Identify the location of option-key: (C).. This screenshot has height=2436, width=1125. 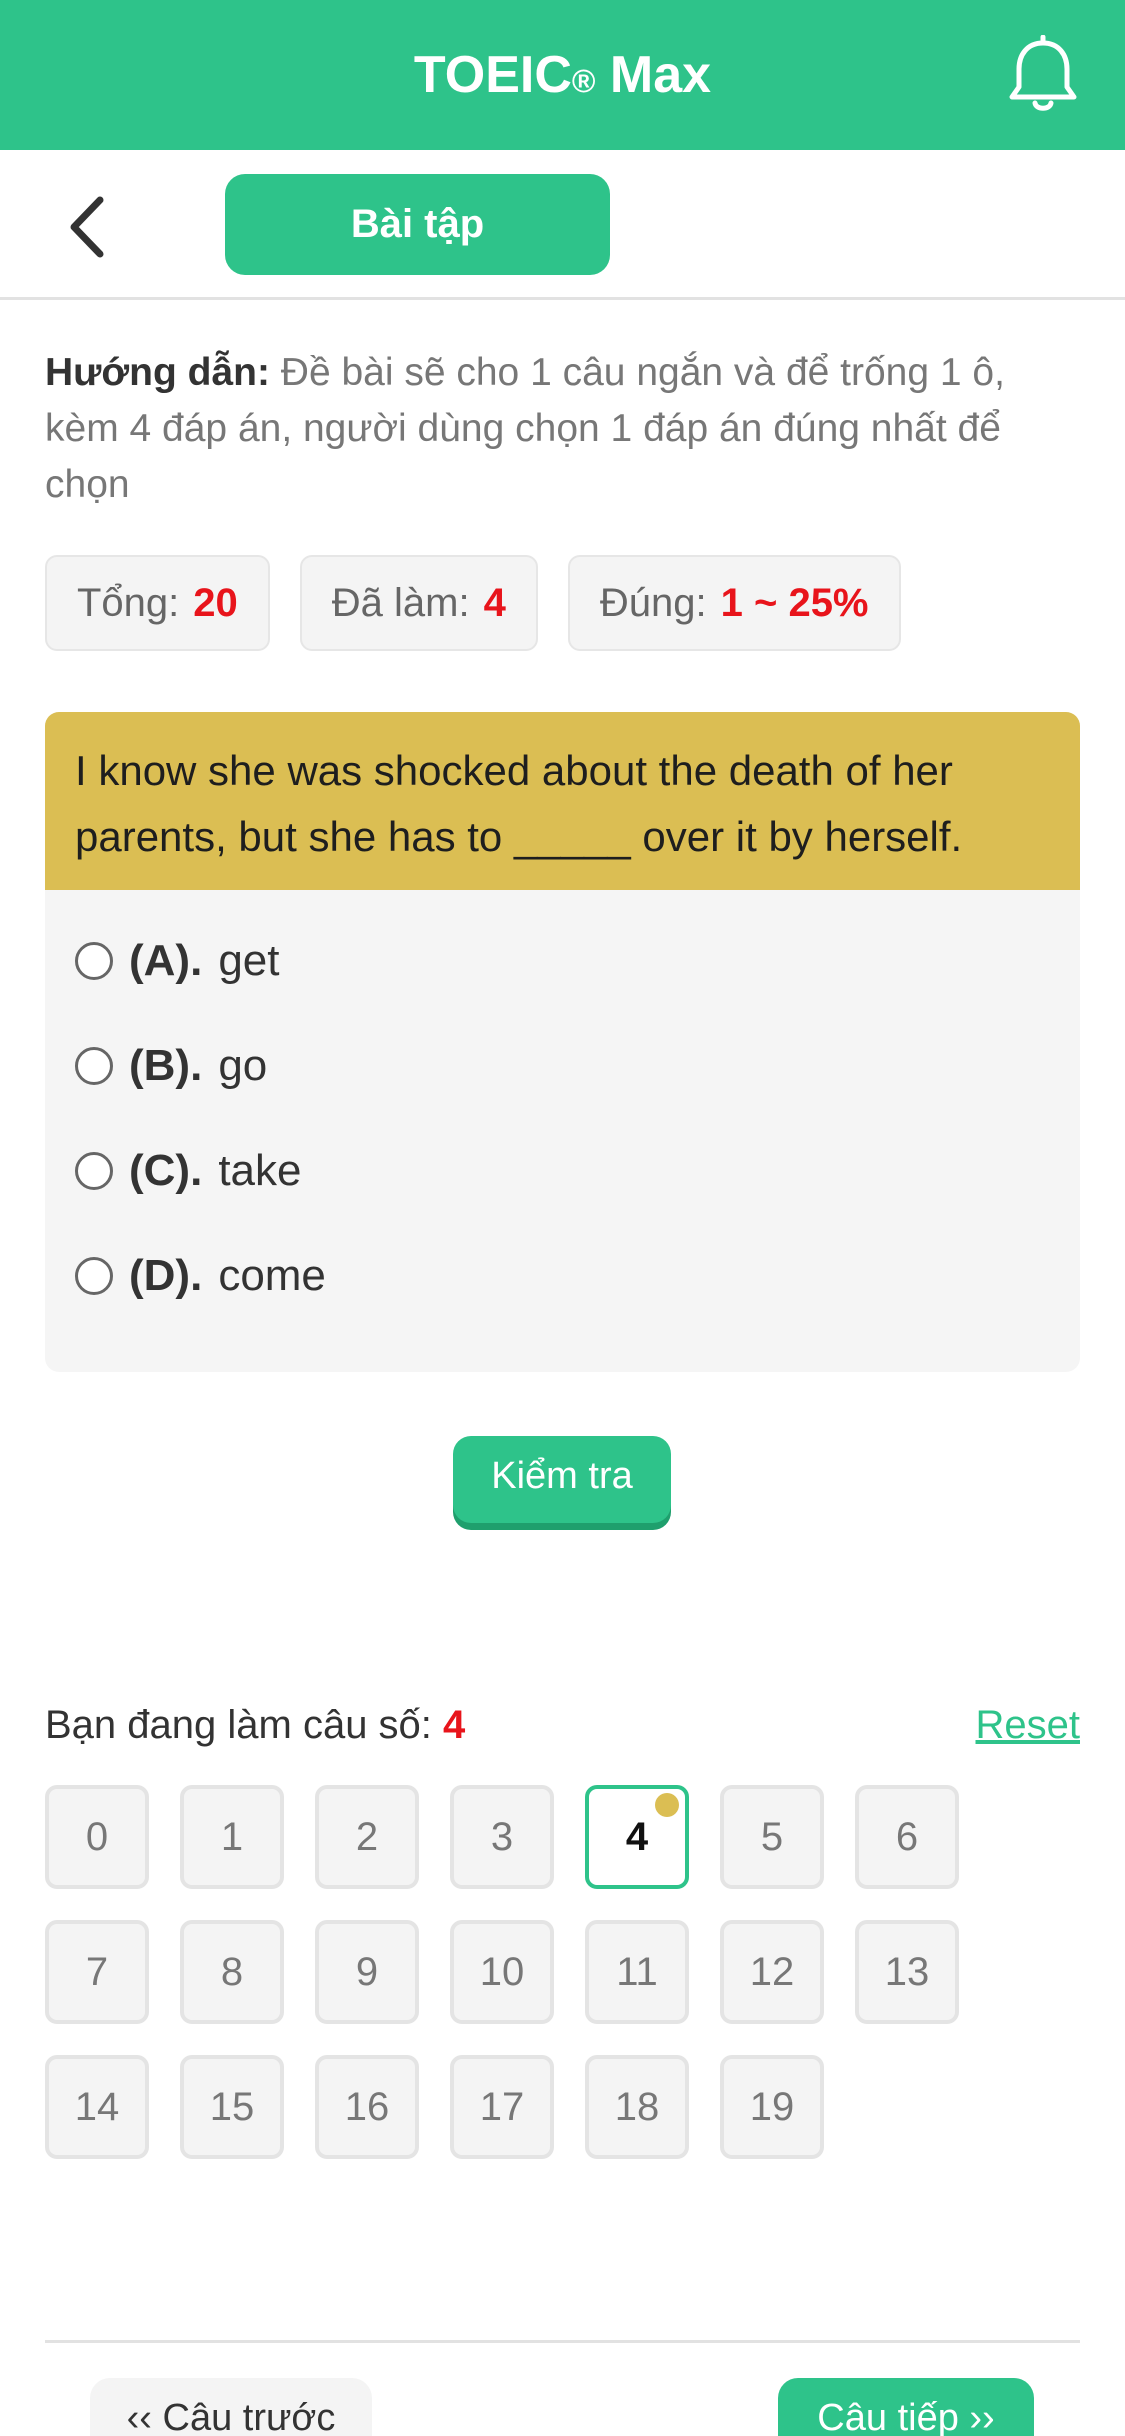
(166, 1170).